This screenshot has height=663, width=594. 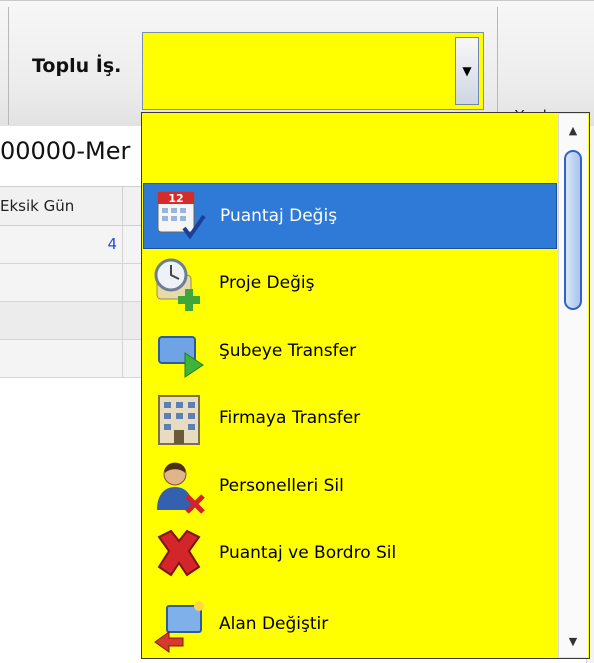 I want to click on bulk-operations-combo: ▼, so click(x=313, y=71).